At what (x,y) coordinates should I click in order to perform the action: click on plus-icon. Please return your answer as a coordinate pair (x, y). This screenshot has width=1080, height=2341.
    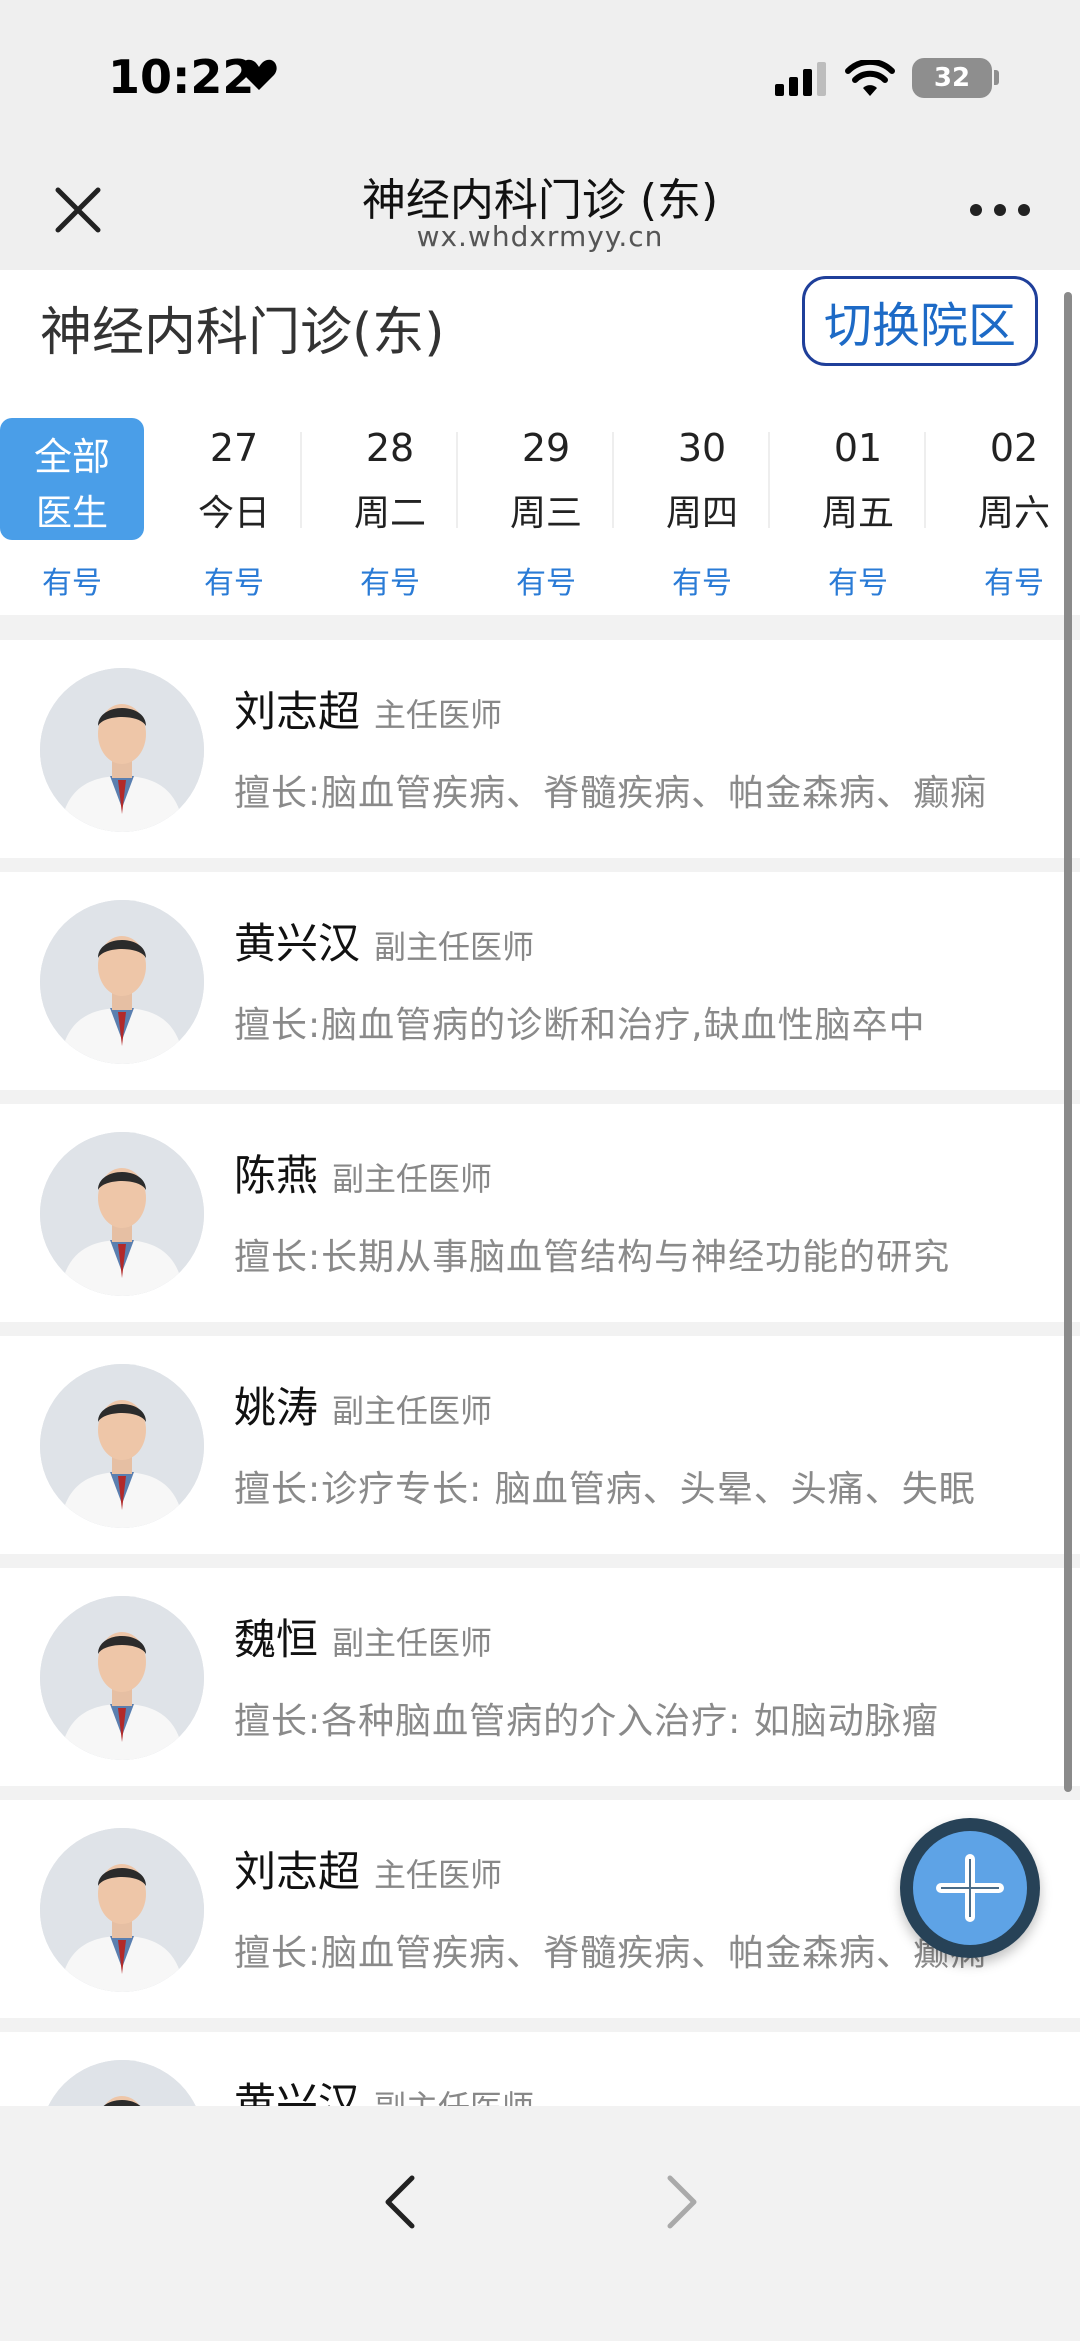
    Looking at the image, I should click on (970, 1888).